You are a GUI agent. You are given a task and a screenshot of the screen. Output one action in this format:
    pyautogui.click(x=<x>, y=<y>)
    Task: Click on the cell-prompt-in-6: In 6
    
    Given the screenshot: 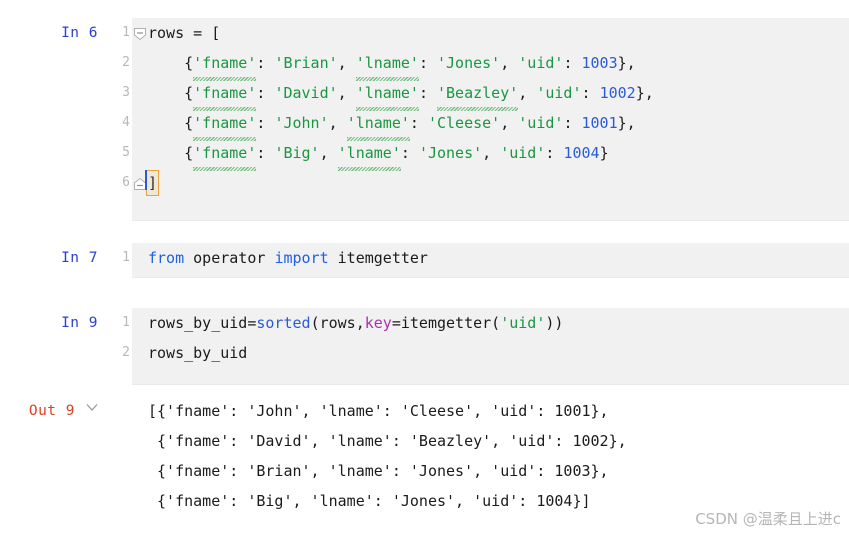 What is the action you would take?
    pyautogui.click(x=49, y=33)
    